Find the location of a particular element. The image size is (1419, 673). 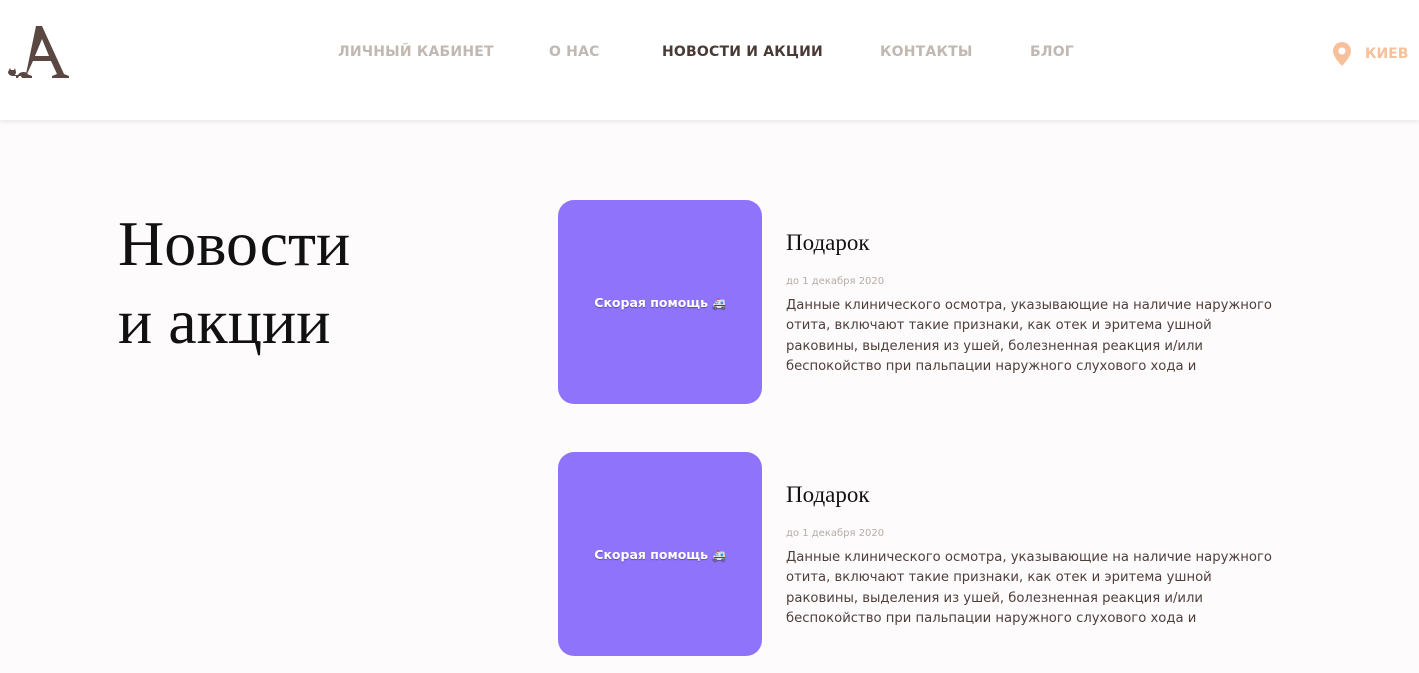

map-pin-icon is located at coordinates (1342, 54).